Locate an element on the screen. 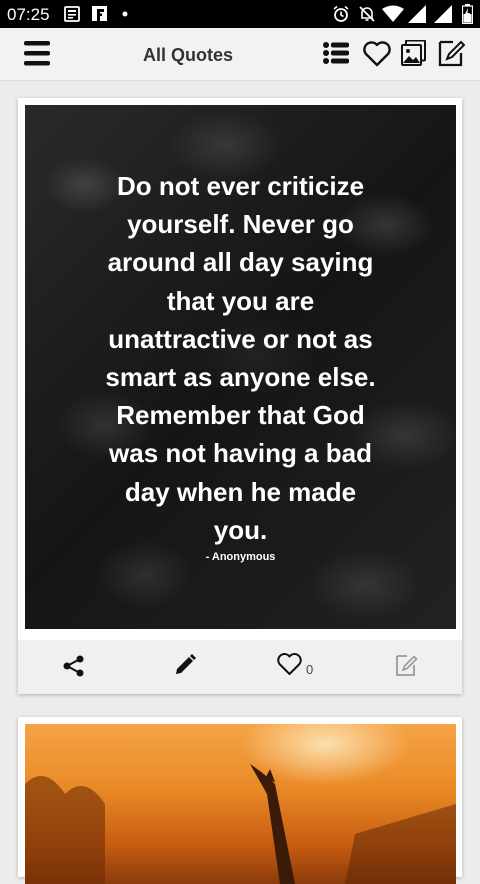  alarm-icon is located at coordinates (341, 13).